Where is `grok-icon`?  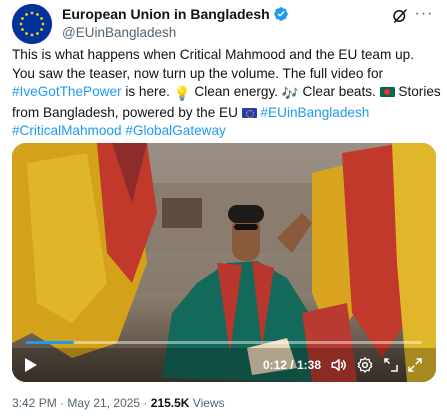 grok-icon is located at coordinates (400, 16).